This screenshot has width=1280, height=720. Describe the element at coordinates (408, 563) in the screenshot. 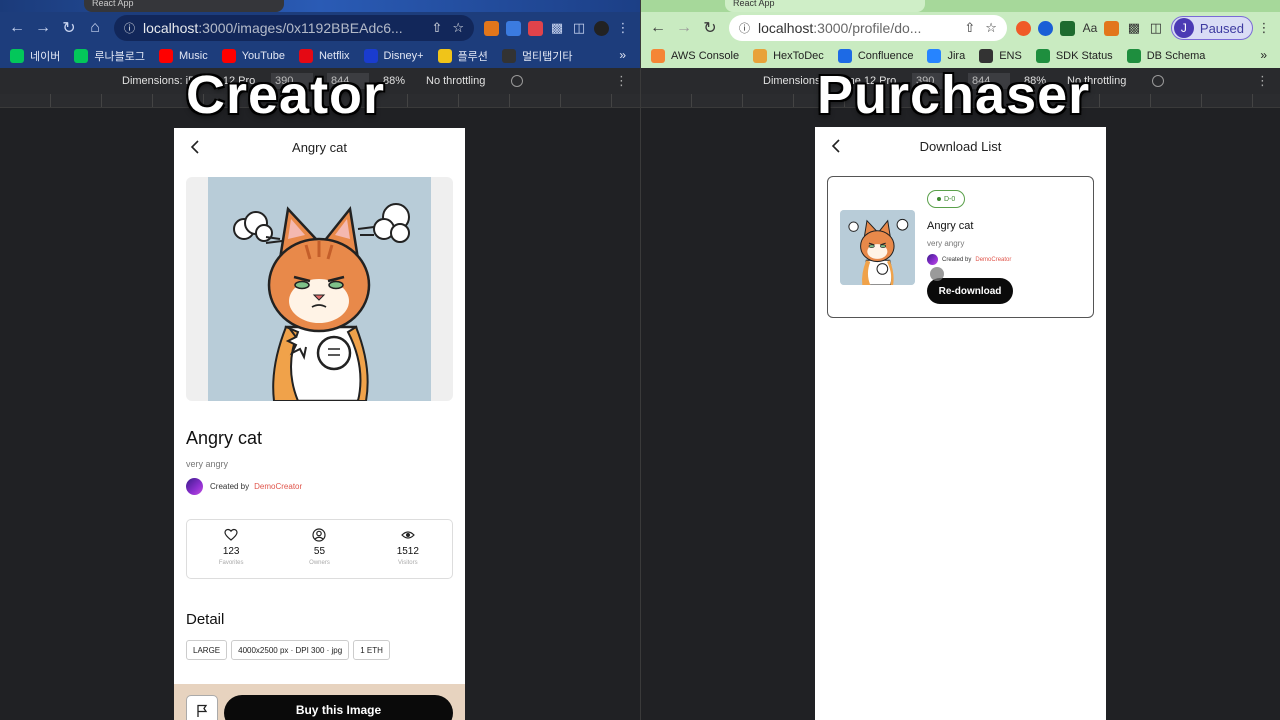

I see `stat-label: Visitors` at that location.